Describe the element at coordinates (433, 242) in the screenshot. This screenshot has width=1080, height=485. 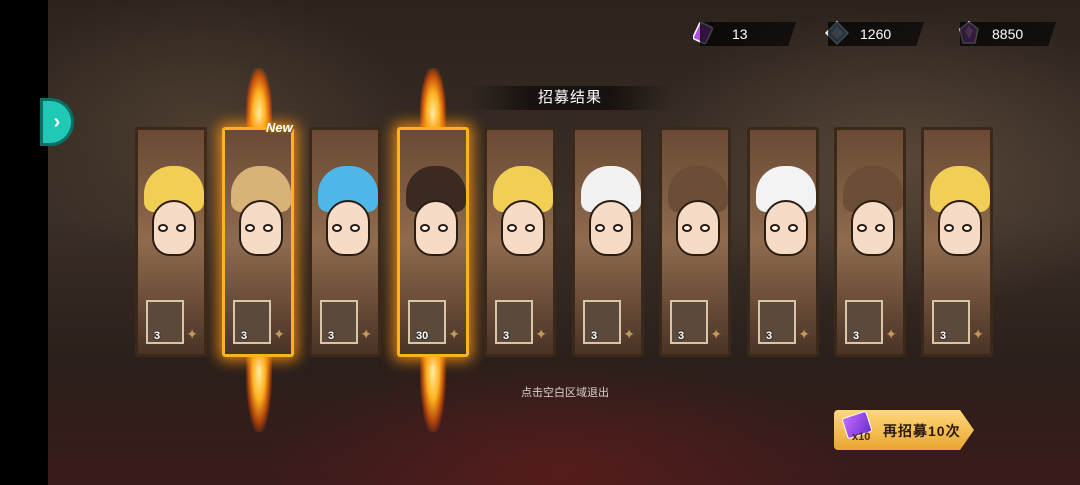
I see `hero-card: 30 ✦` at that location.